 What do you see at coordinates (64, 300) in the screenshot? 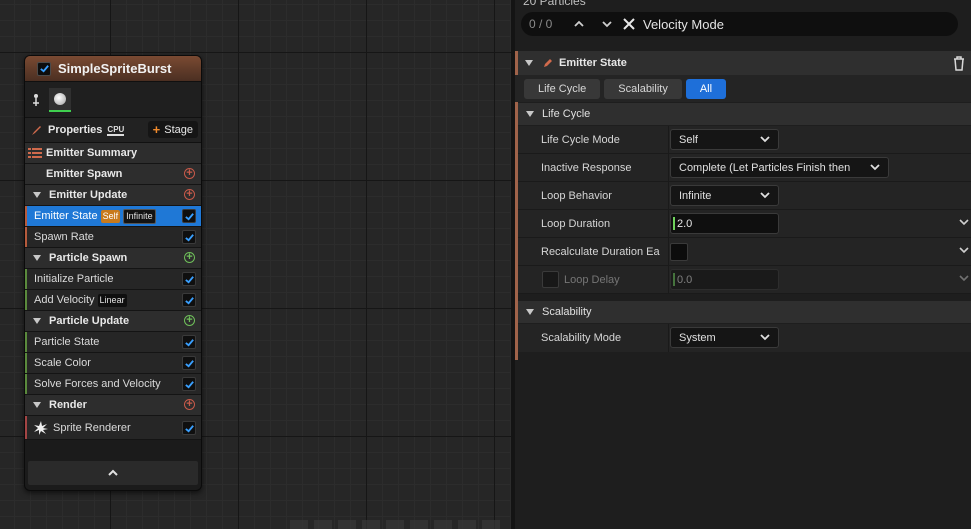
I see `module-label: Add Velocity` at bounding box center [64, 300].